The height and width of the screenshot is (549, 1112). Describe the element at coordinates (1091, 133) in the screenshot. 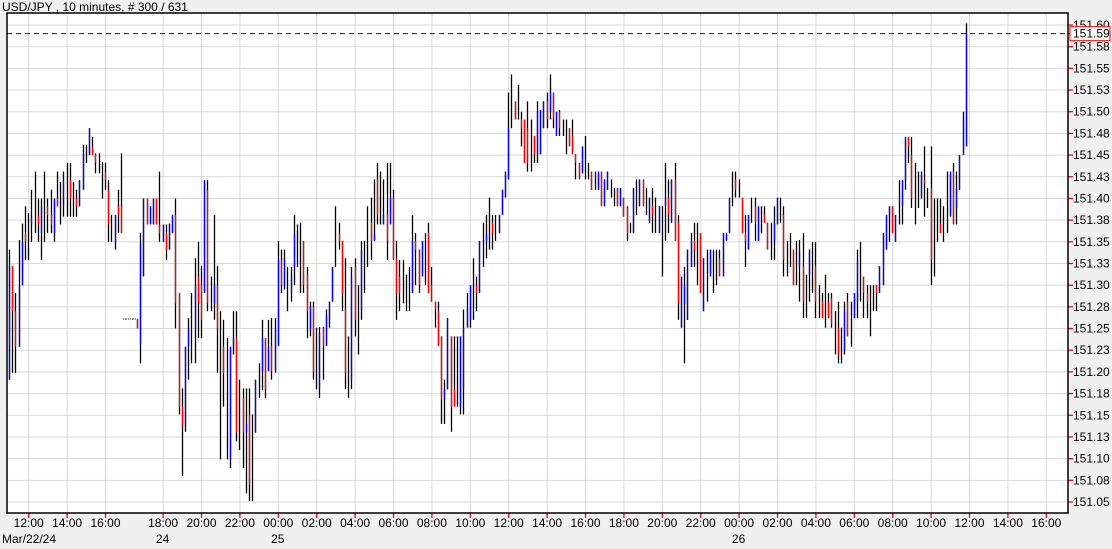

I see `y-tick-label: 151.48` at that location.